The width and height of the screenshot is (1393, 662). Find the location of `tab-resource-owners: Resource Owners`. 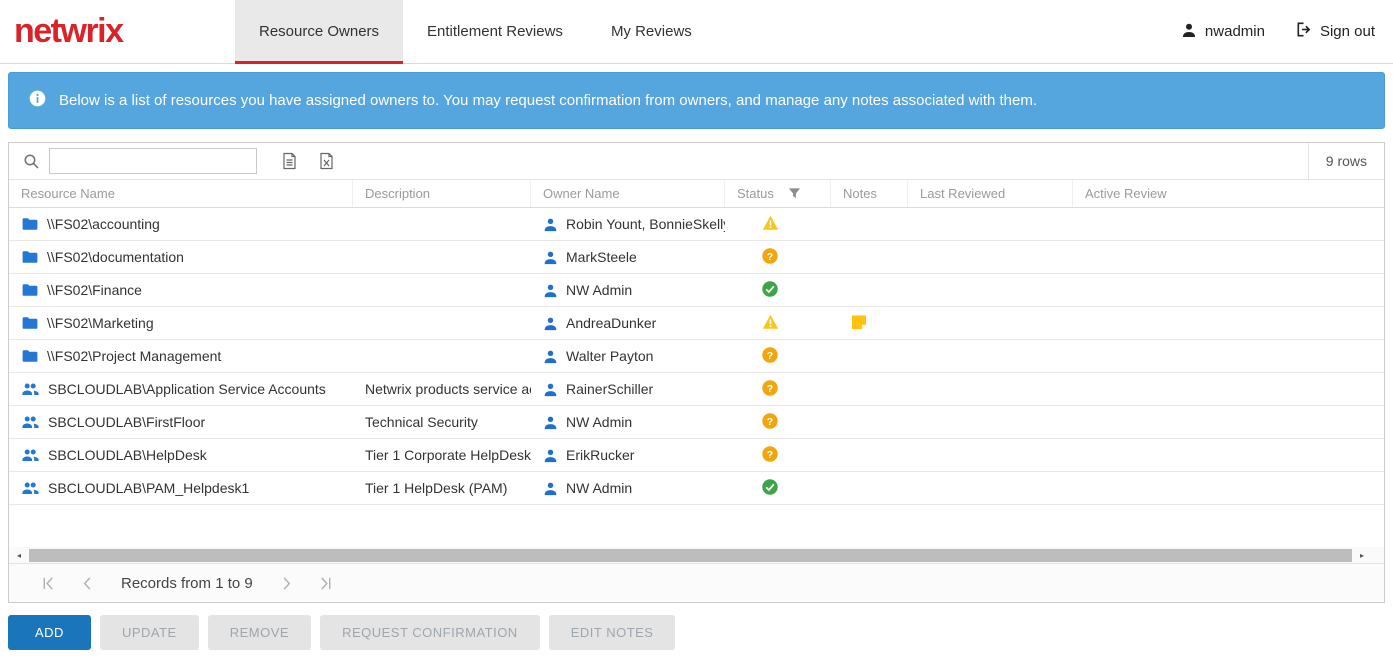

tab-resource-owners: Resource Owners is located at coordinates (319, 32).